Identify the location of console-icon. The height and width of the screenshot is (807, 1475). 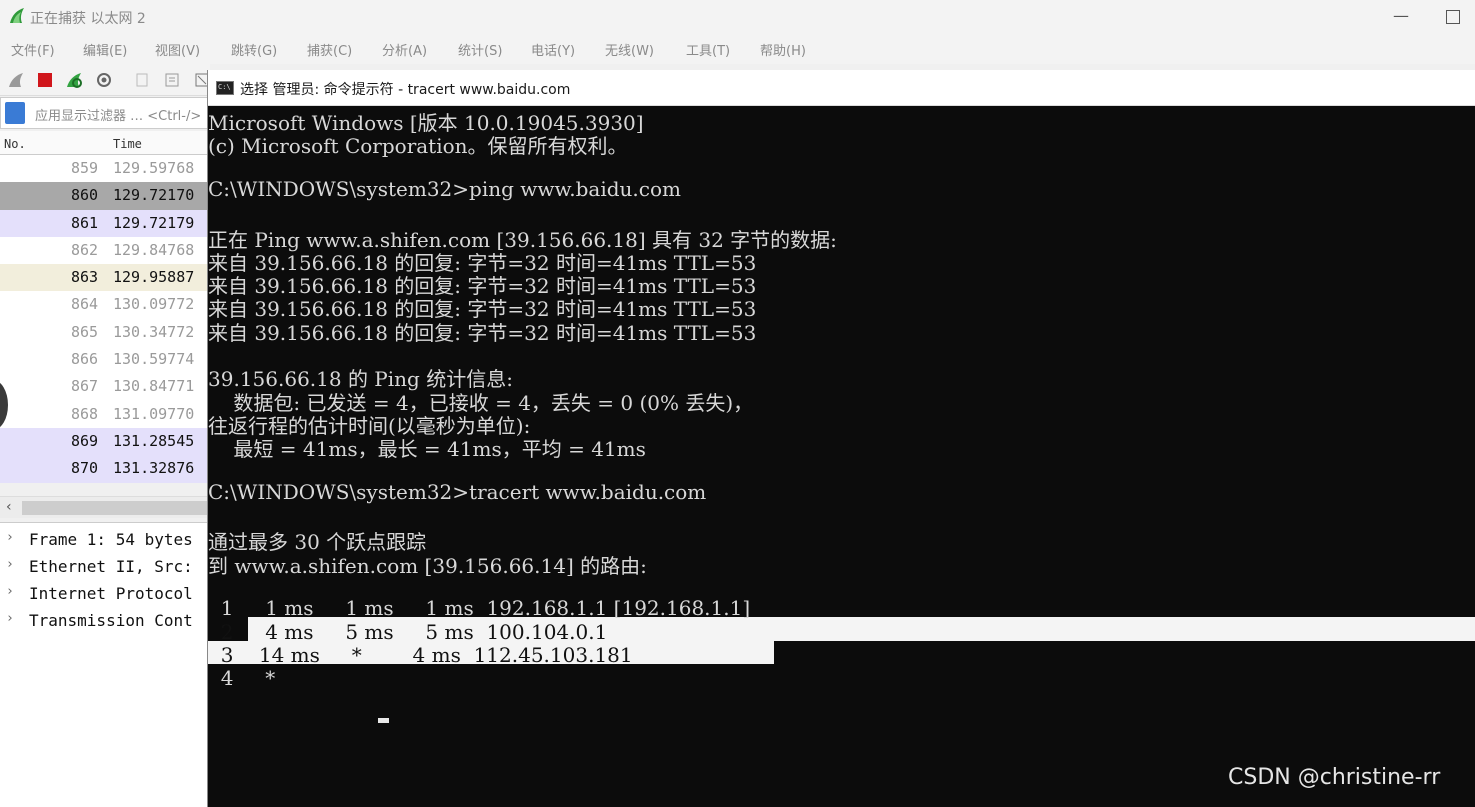
(225, 88).